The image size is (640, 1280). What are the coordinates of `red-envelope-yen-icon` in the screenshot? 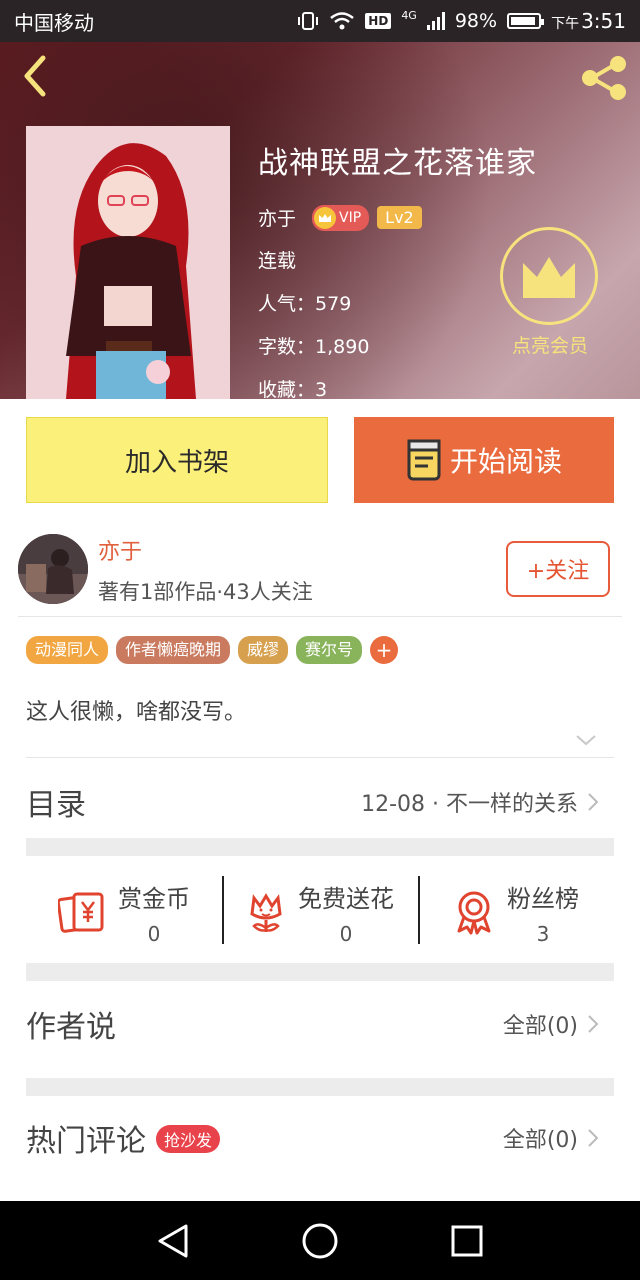 It's located at (81, 912).